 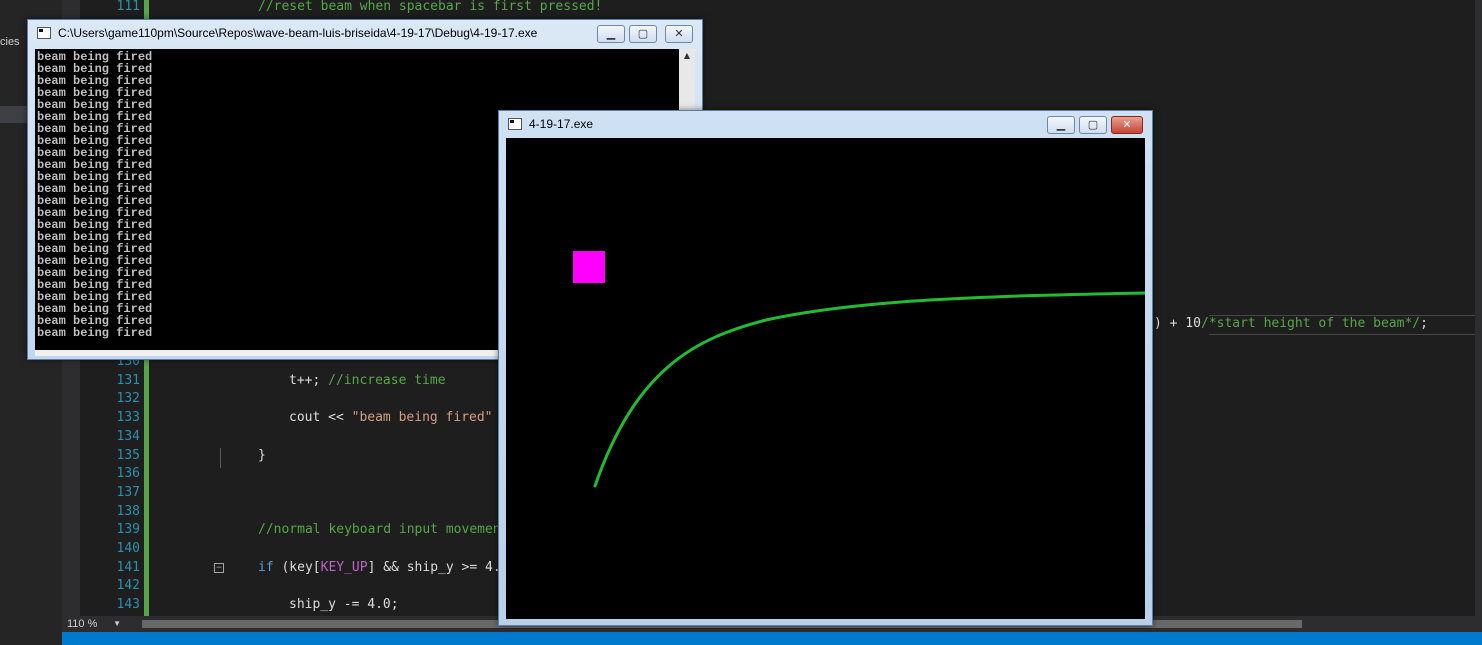 I want to click on line-number: 137, so click(x=128, y=492).